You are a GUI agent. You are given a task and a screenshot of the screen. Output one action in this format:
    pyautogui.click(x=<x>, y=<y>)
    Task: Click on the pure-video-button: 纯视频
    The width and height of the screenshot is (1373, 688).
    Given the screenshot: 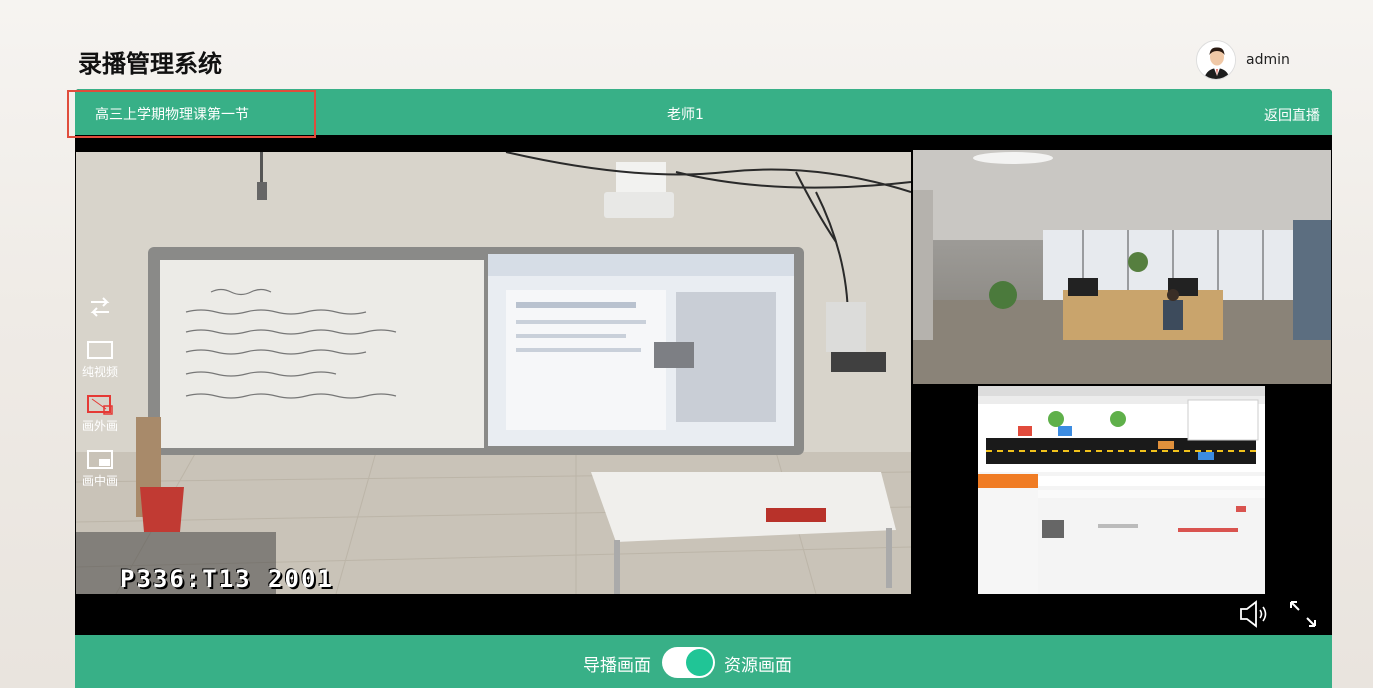 What is the action you would take?
    pyautogui.click(x=100, y=360)
    